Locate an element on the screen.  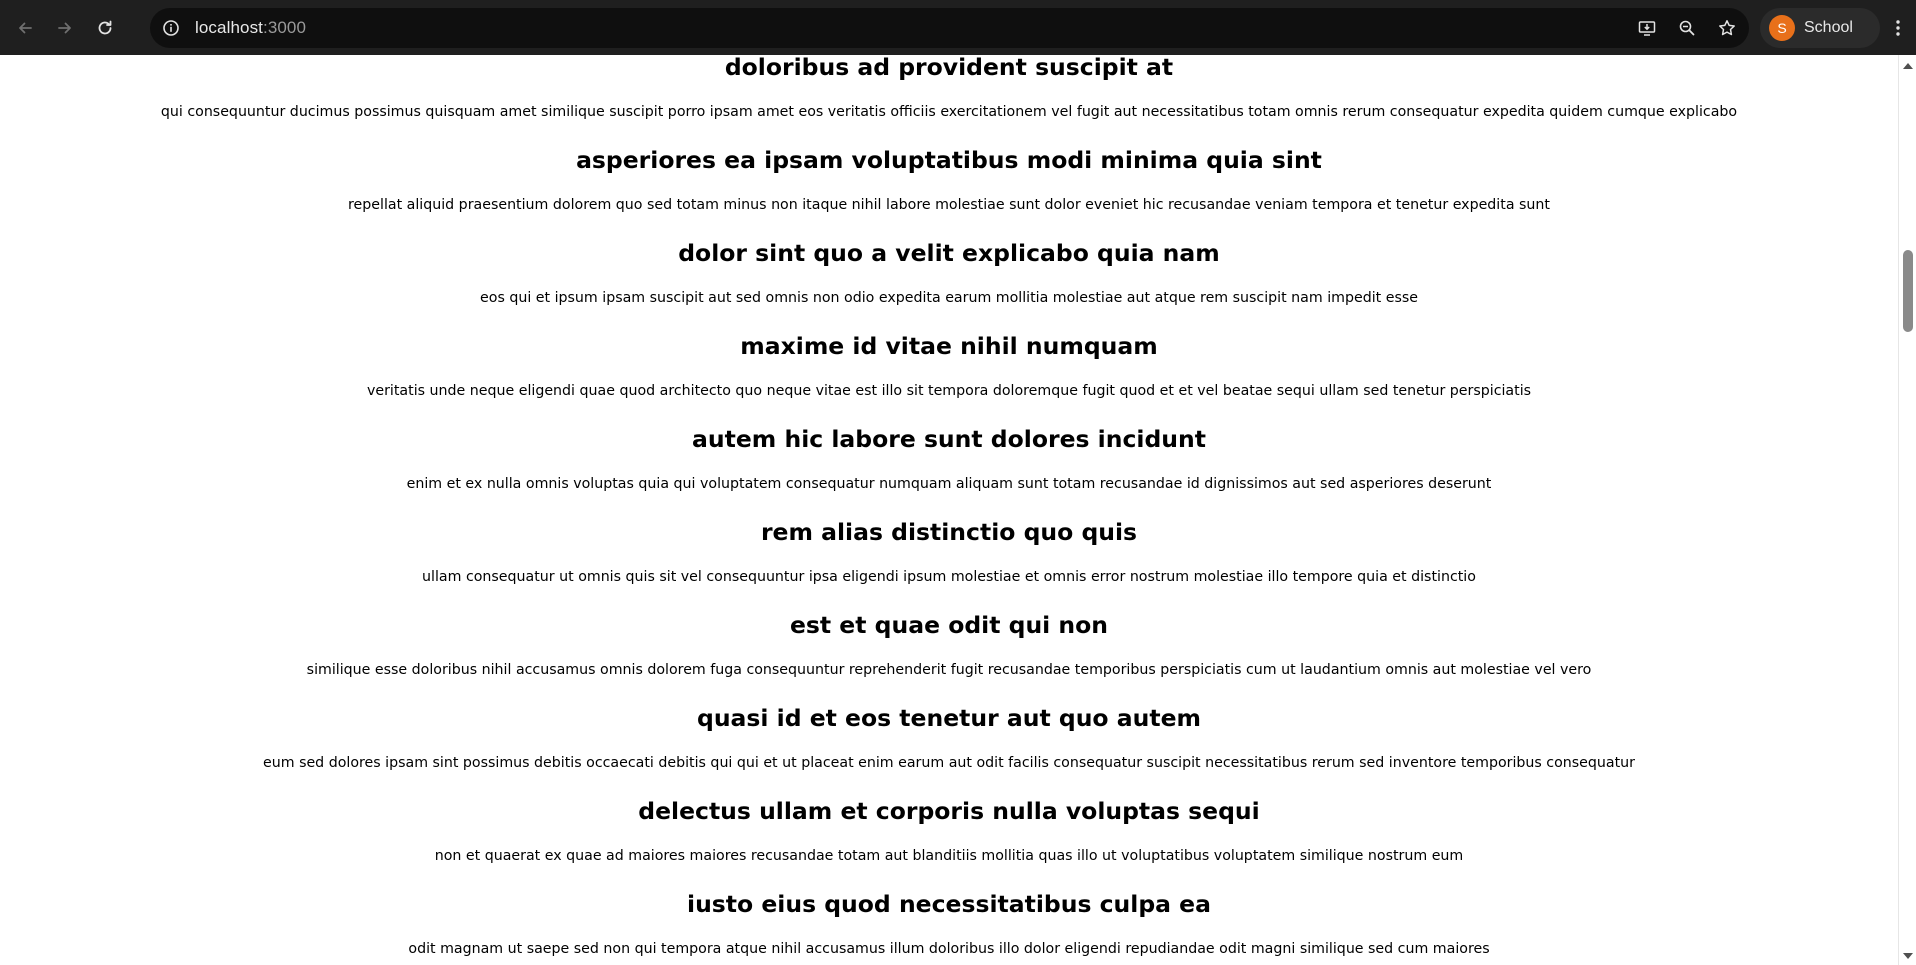
reload-button is located at coordinates (105, 28).